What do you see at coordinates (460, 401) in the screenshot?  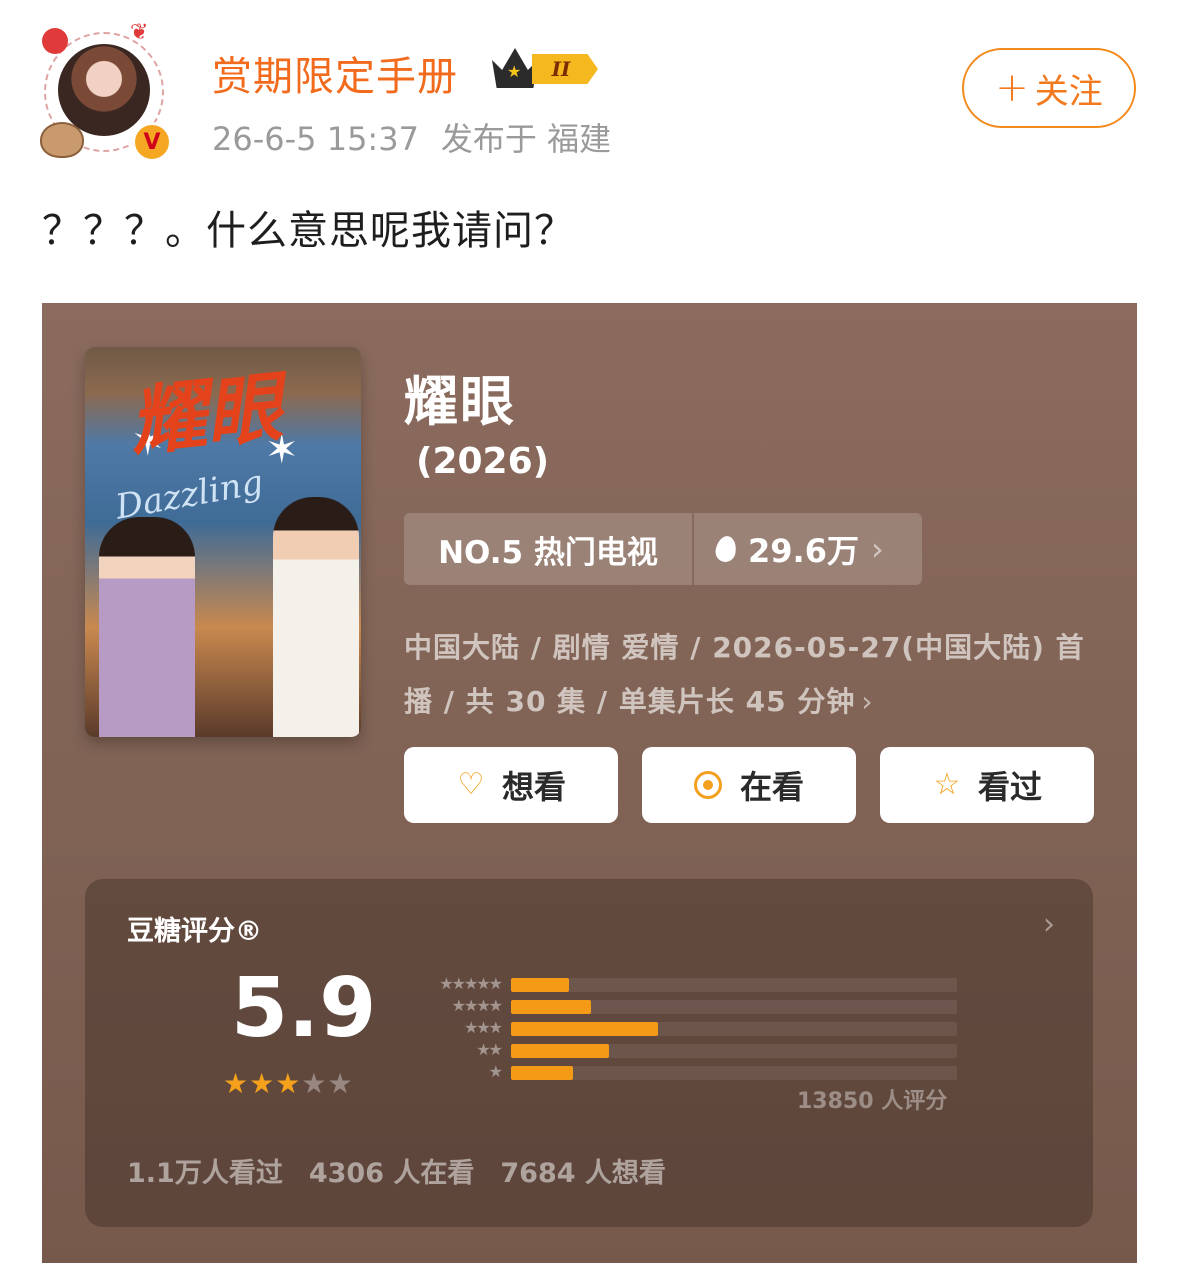 I see `show-title: 耀眼` at bounding box center [460, 401].